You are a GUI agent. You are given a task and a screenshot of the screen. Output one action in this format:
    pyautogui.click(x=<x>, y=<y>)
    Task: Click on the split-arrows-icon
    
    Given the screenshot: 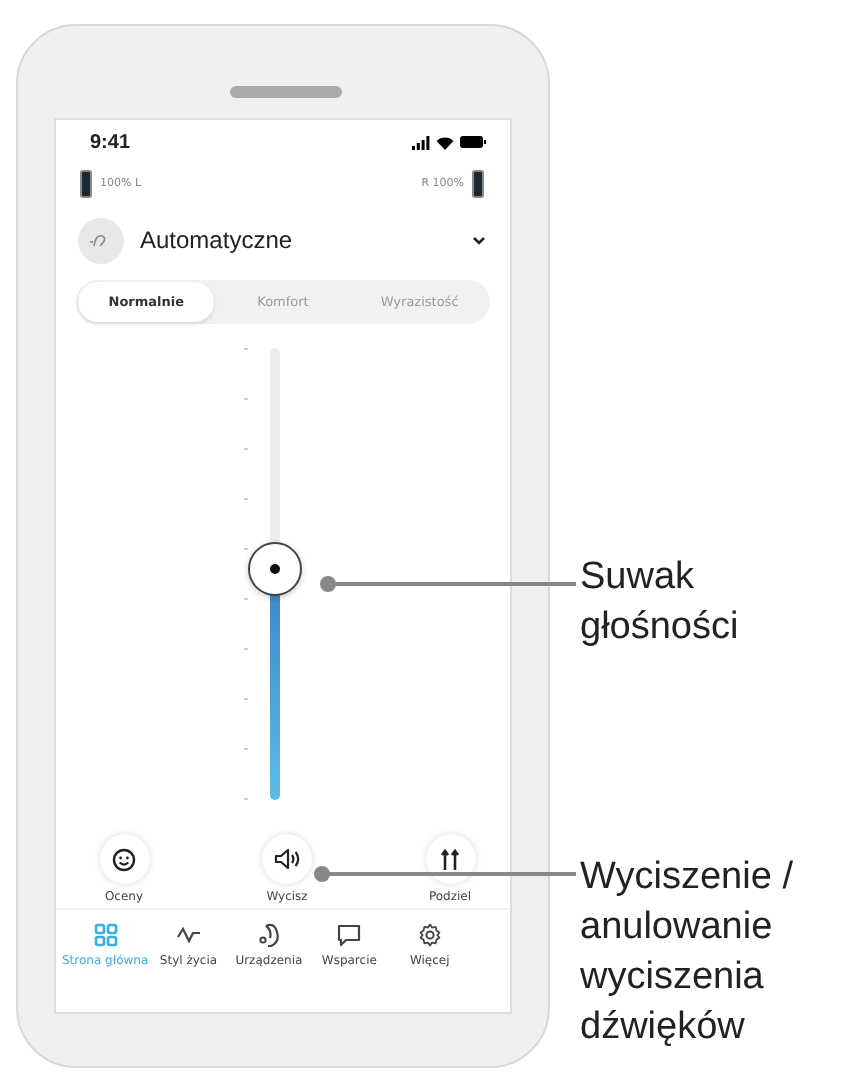 What is the action you would take?
    pyautogui.click(x=450, y=859)
    